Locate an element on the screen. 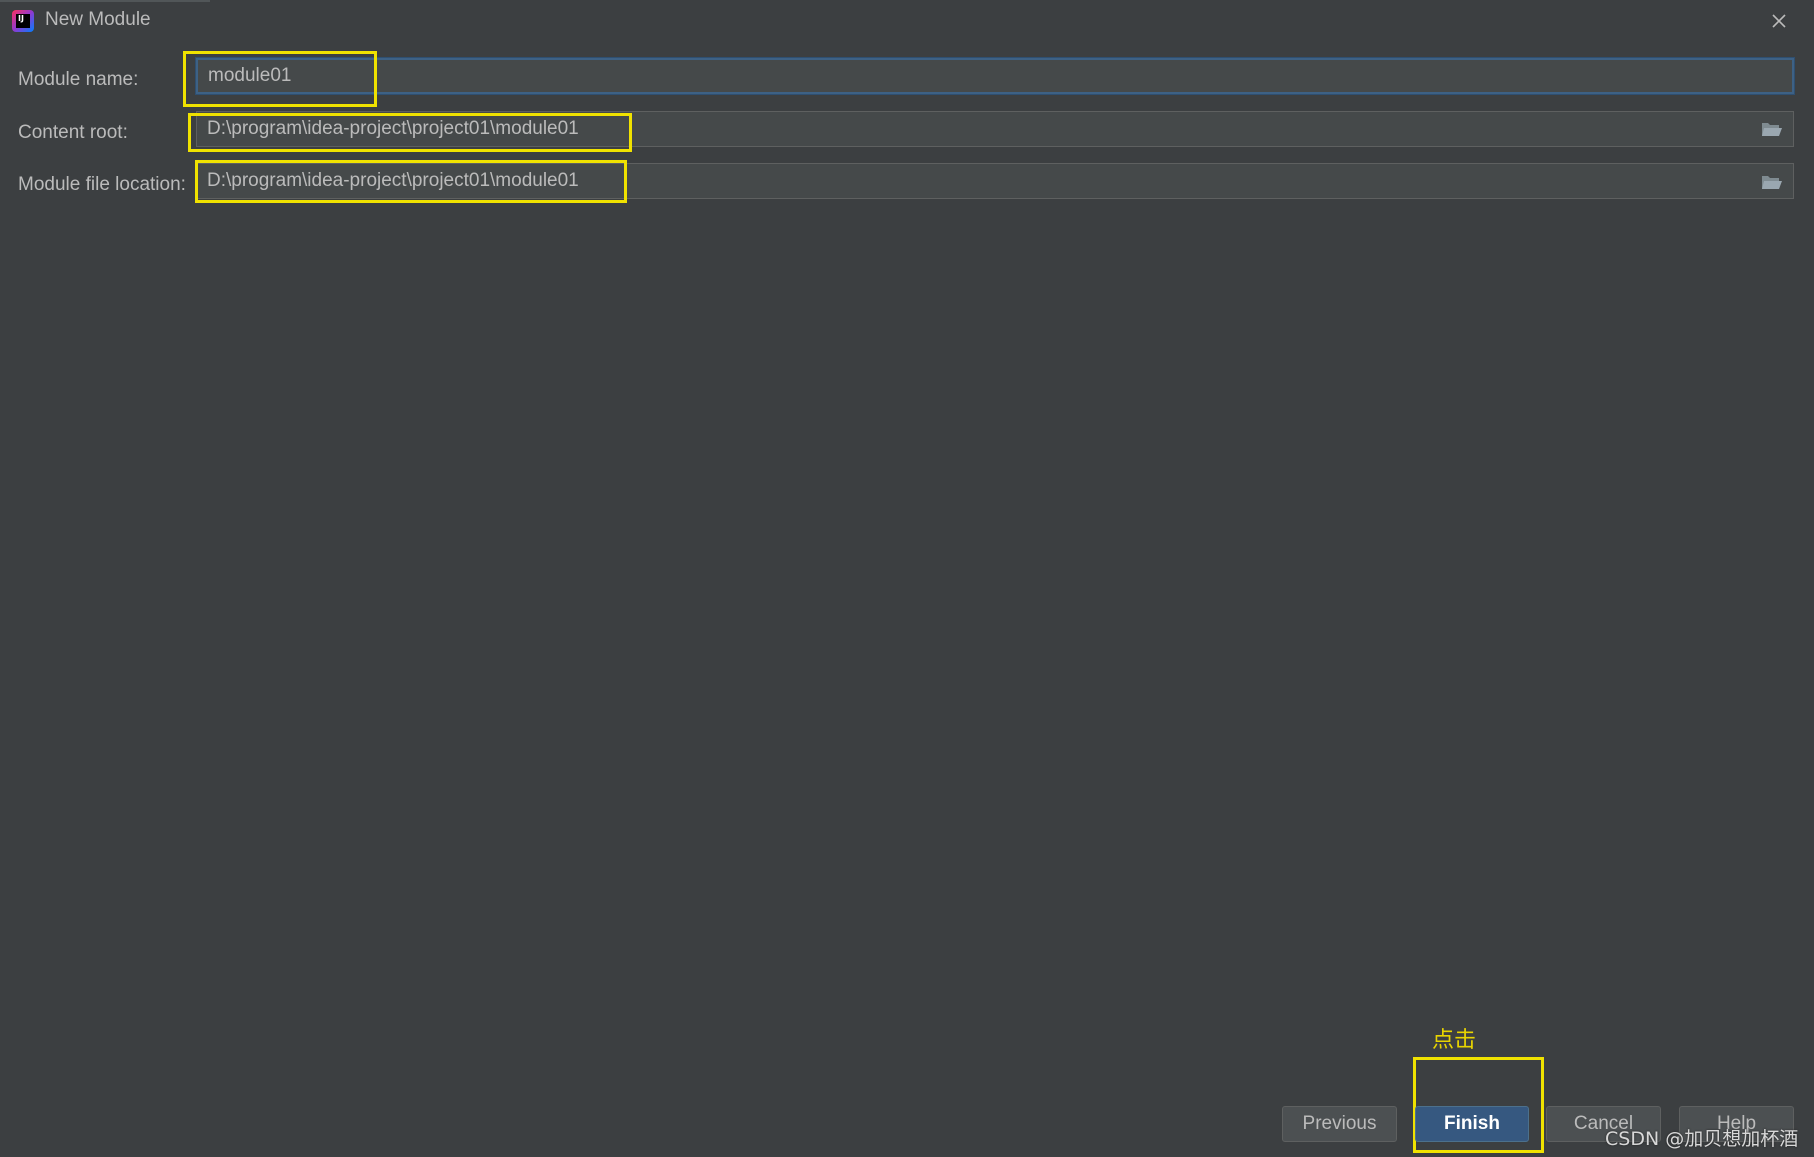  app-icon-text: IJ is located at coordinates (23, 21).